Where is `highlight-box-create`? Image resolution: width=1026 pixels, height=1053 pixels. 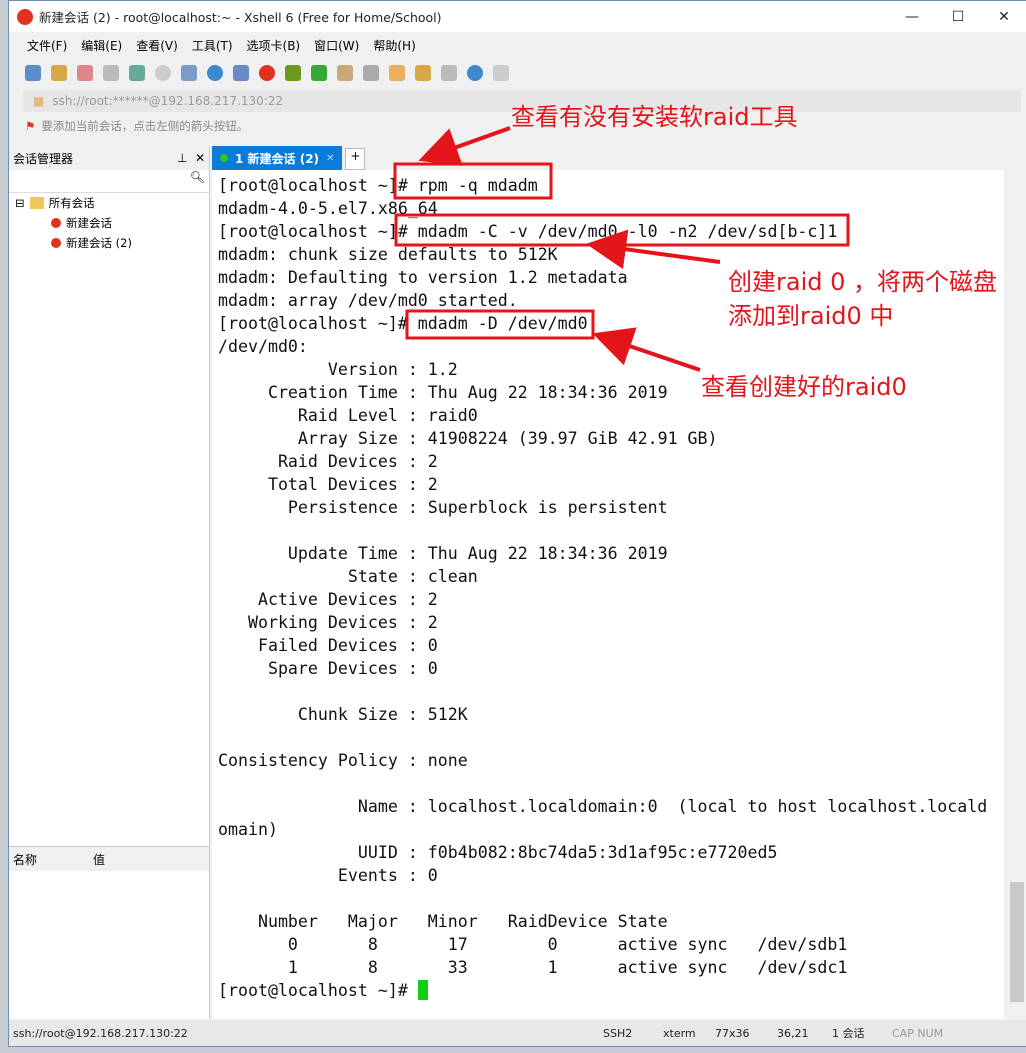 highlight-box-create is located at coordinates (622, 230).